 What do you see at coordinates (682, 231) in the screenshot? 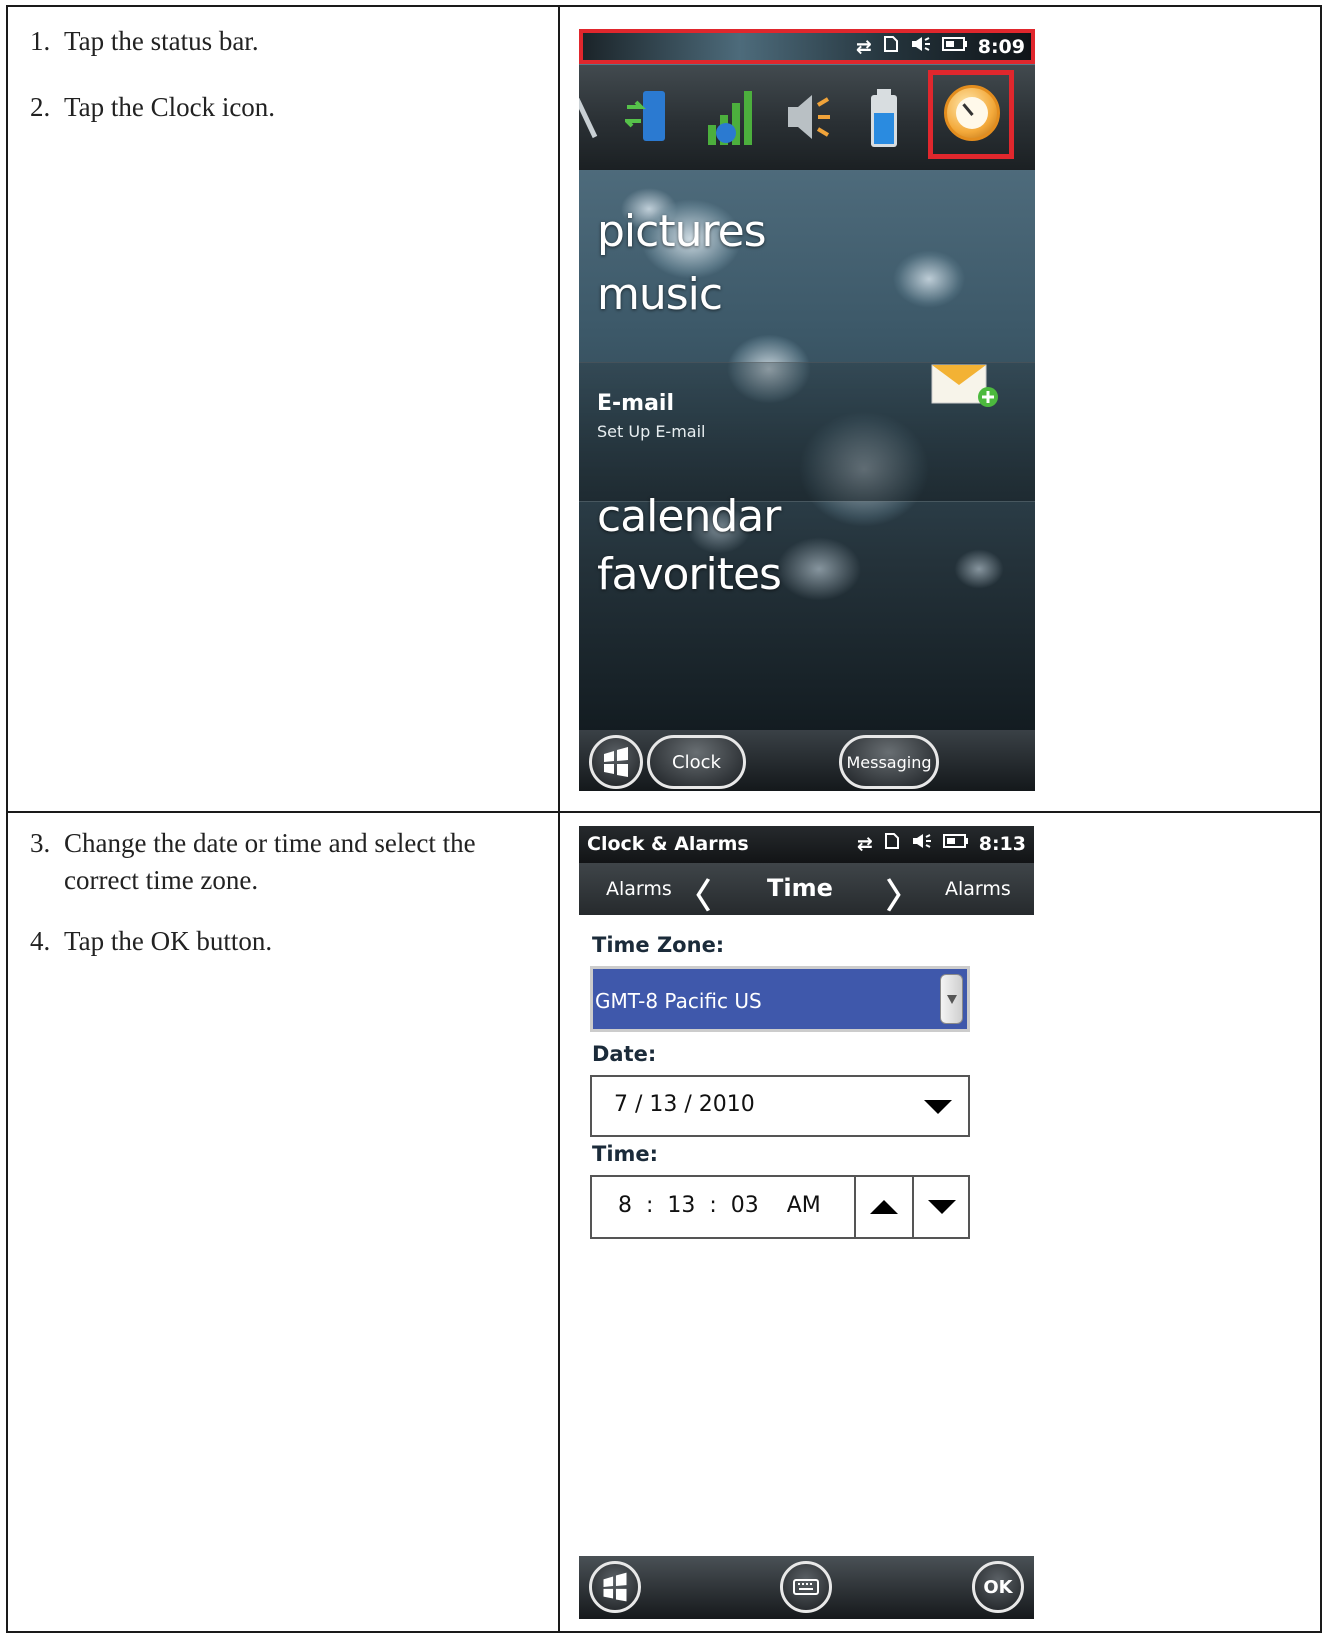
I see `hub-pictures: pictures` at bounding box center [682, 231].